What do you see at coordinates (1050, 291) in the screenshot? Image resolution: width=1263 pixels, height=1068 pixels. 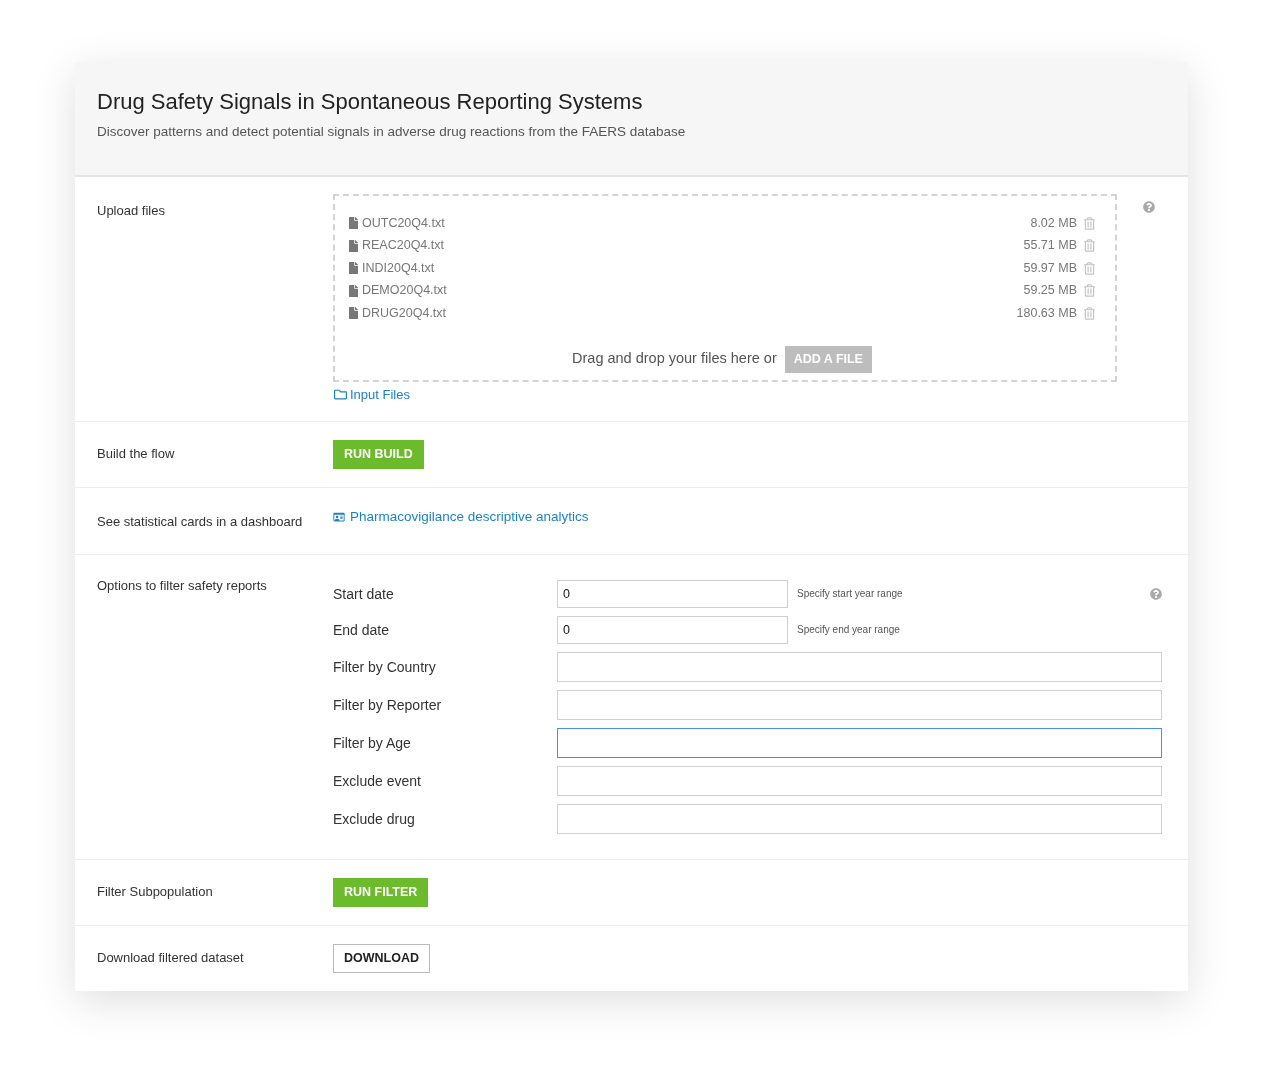 I see `file-size: 59.25 MB` at bounding box center [1050, 291].